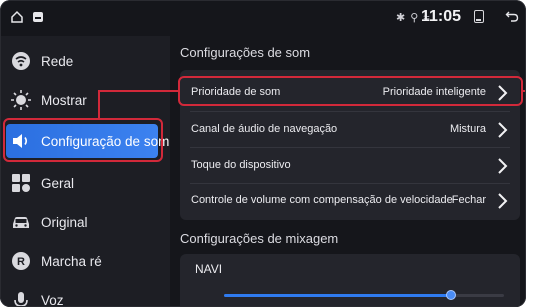 The height and width of the screenshot is (307, 534). I want to click on home-icon, so click(17, 17).